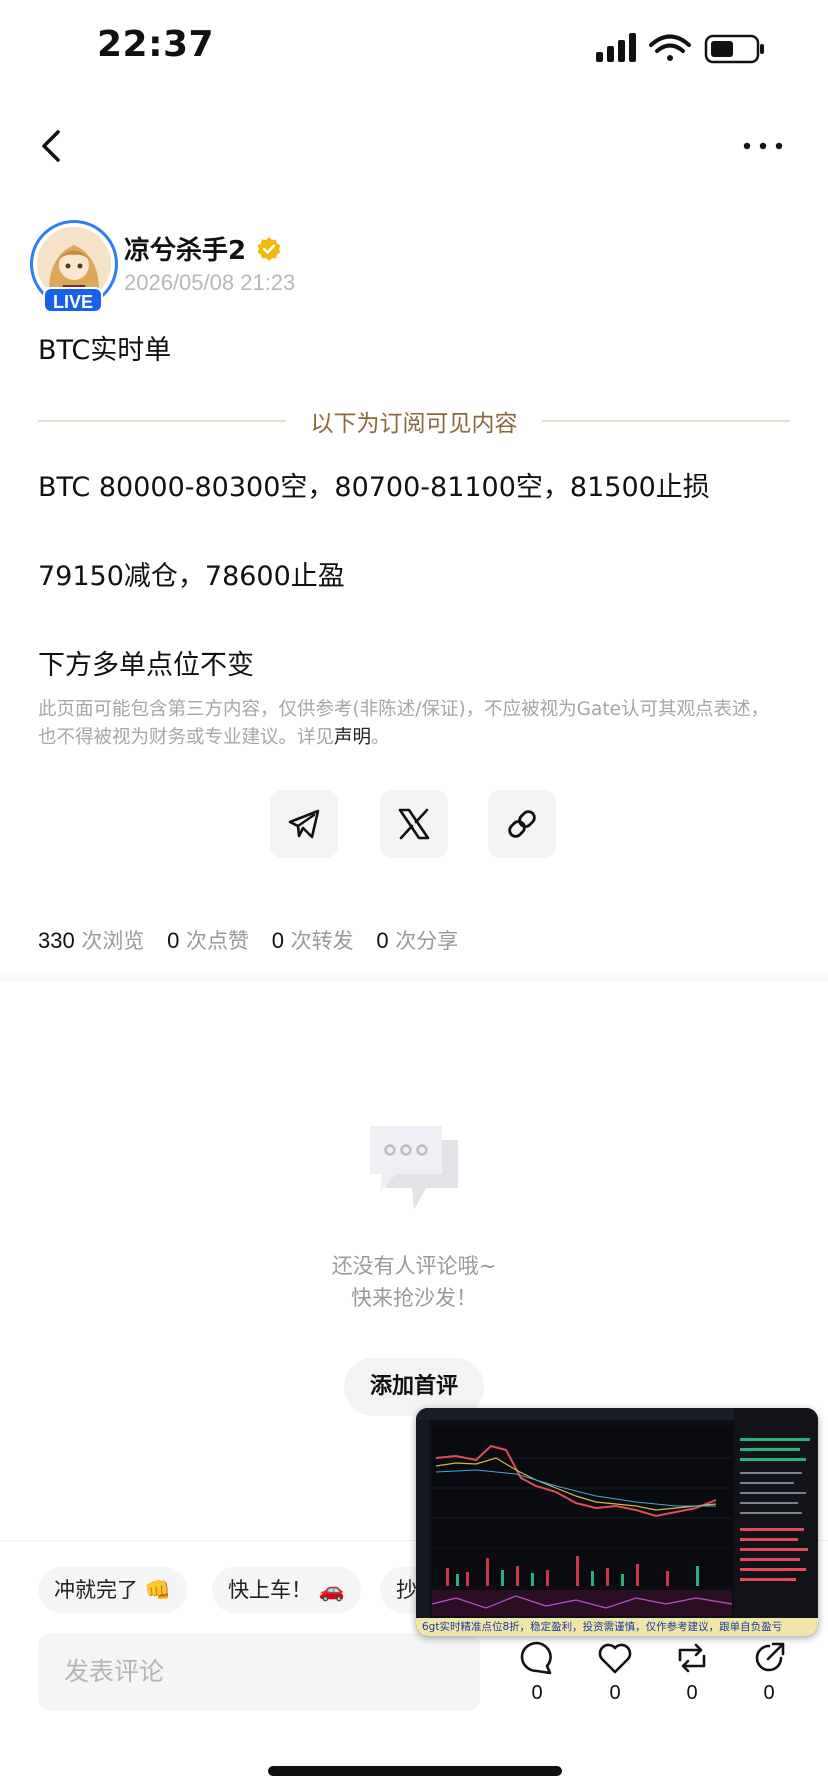 This screenshot has height=1792, width=828. What do you see at coordinates (380, 737) in the screenshot?
I see `disclaimer-end: 。` at bounding box center [380, 737].